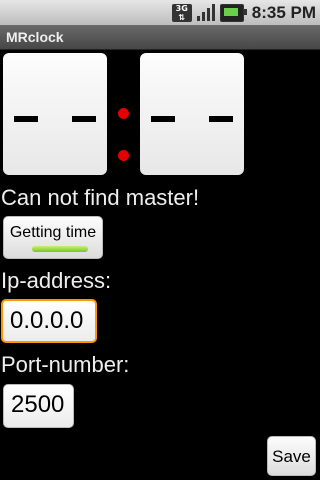 This screenshot has width=320, height=480. I want to click on hours-tens-dash, so click(26, 119).